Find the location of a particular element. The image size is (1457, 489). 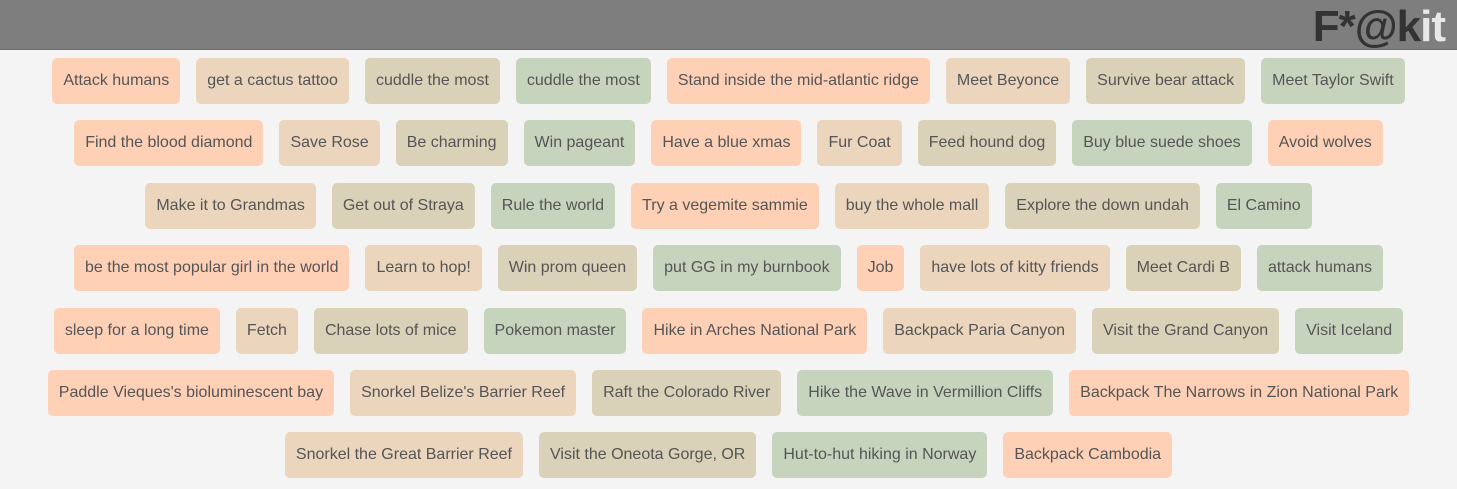

tag: sleep for a long time is located at coordinates (136, 331).